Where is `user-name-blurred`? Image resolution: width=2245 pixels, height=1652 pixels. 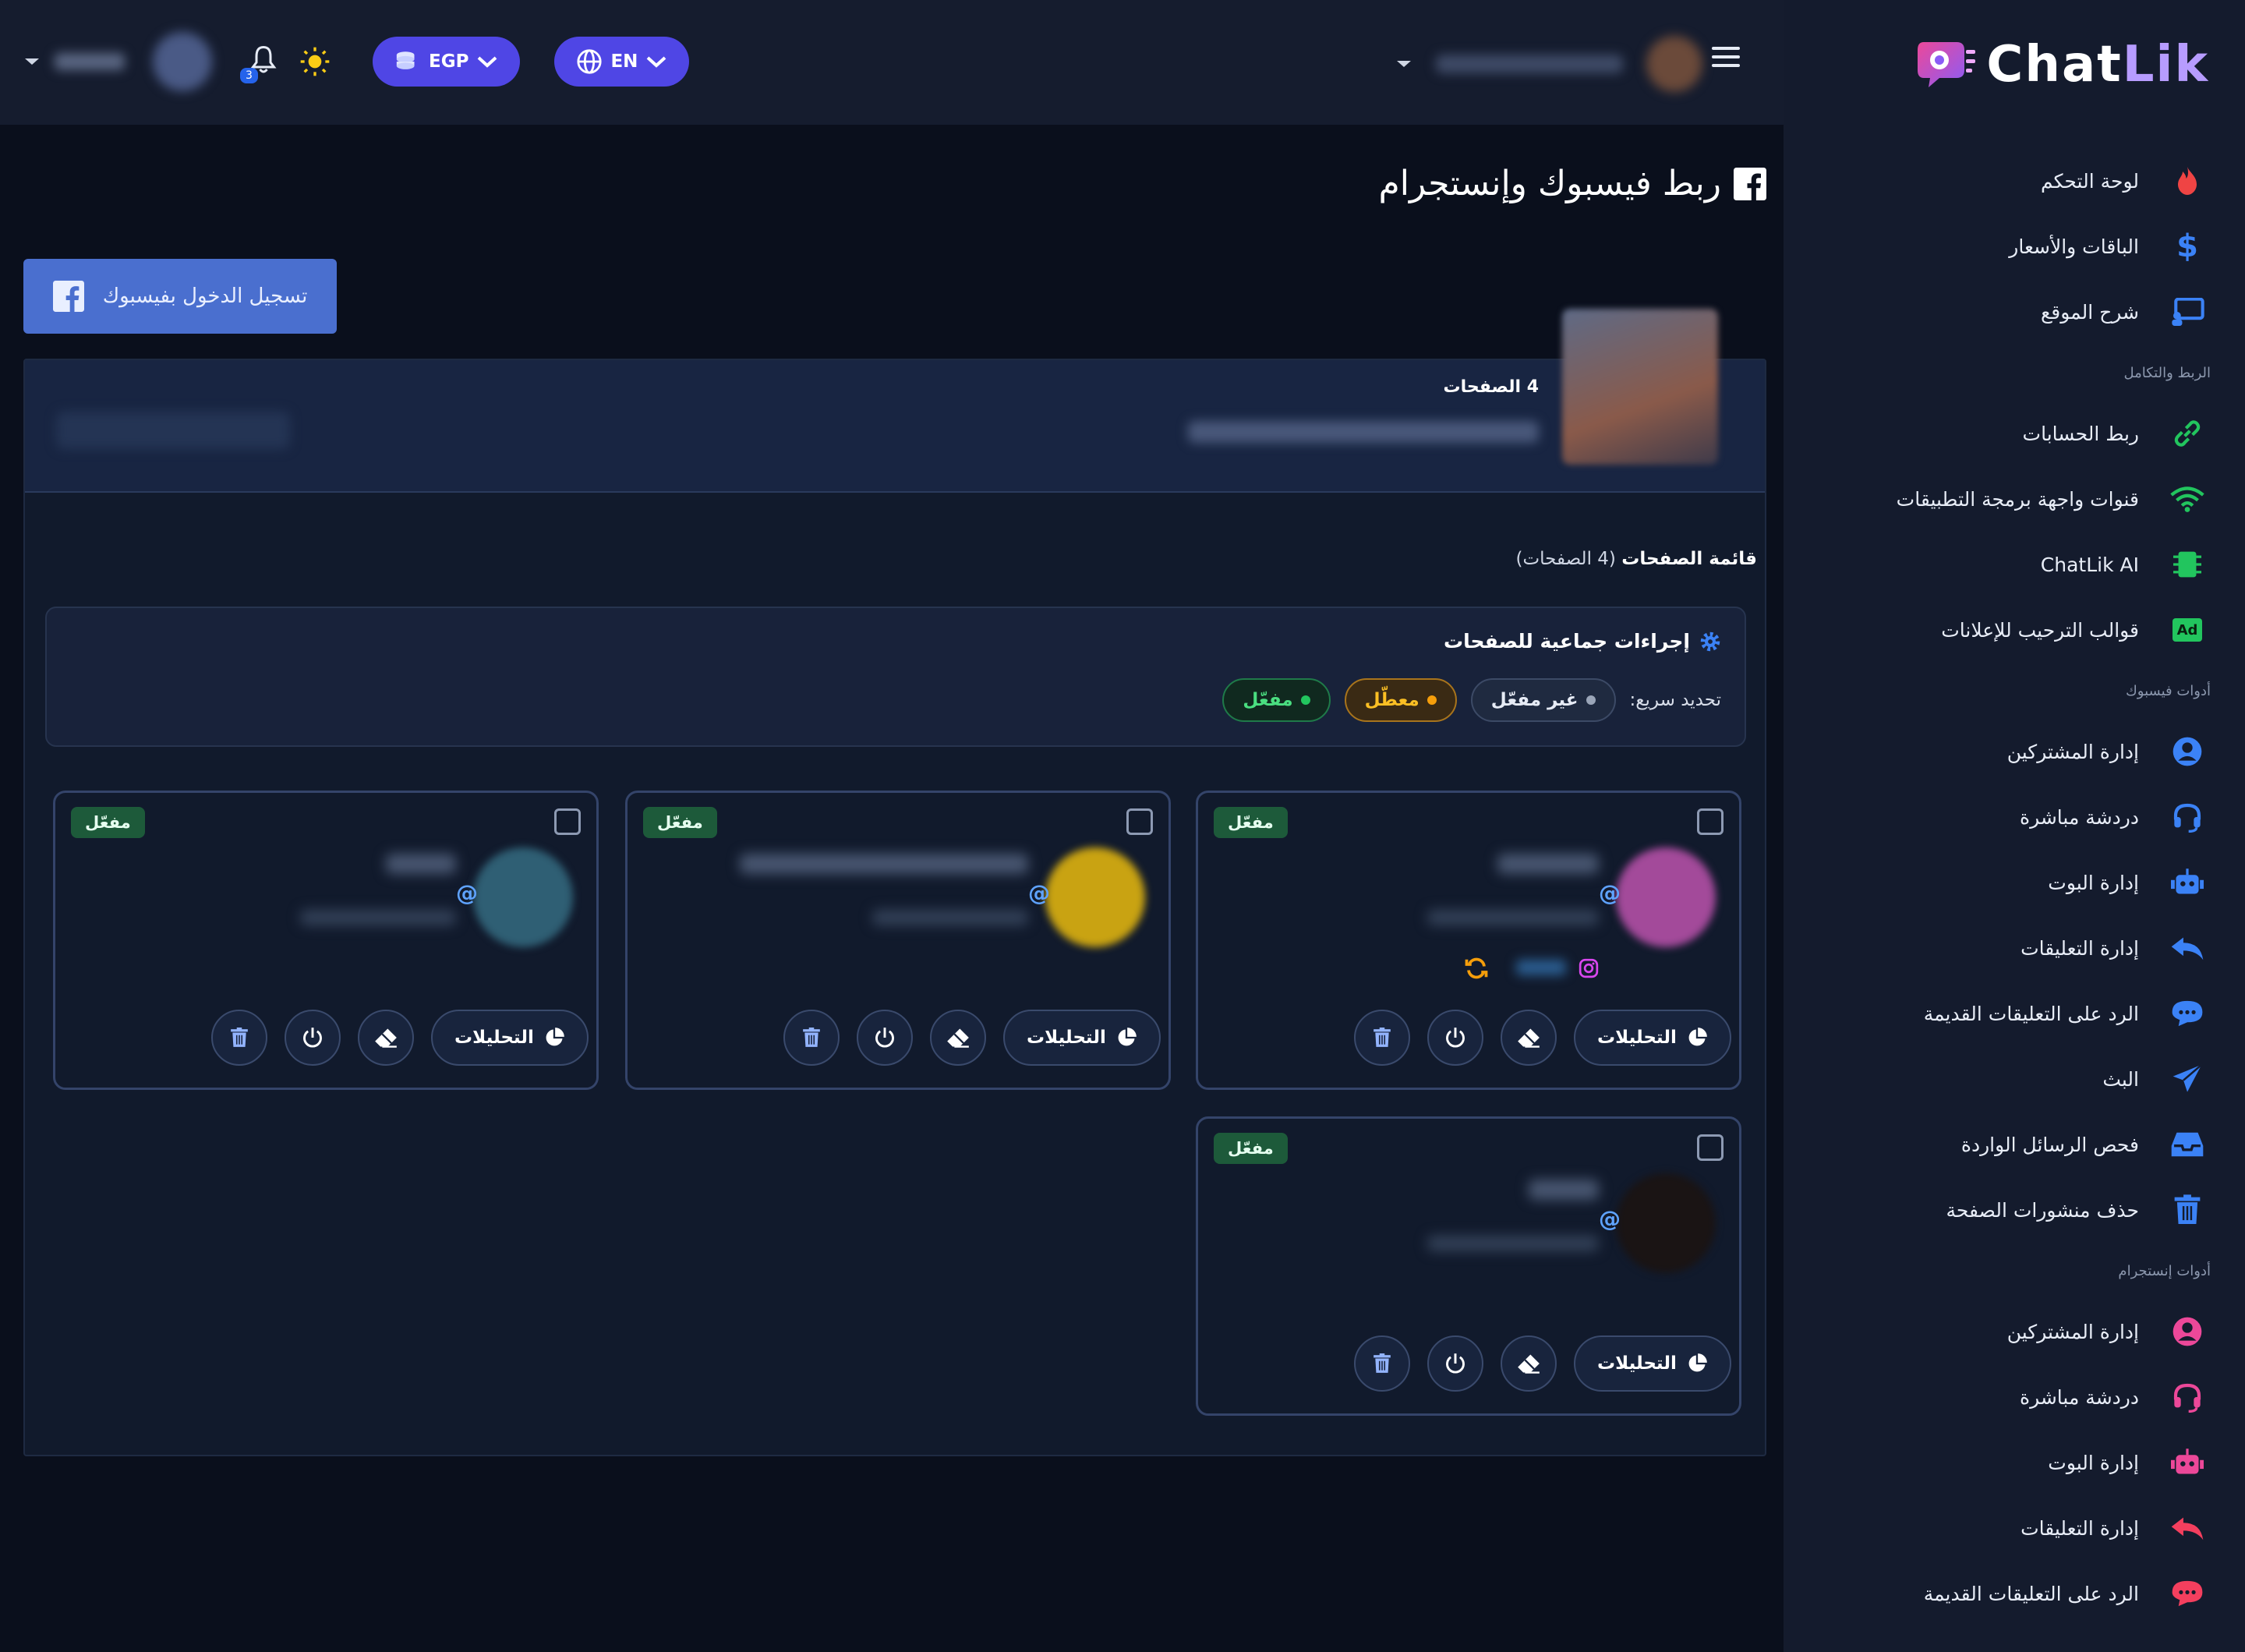
user-name-blurred is located at coordinates (90, 61).